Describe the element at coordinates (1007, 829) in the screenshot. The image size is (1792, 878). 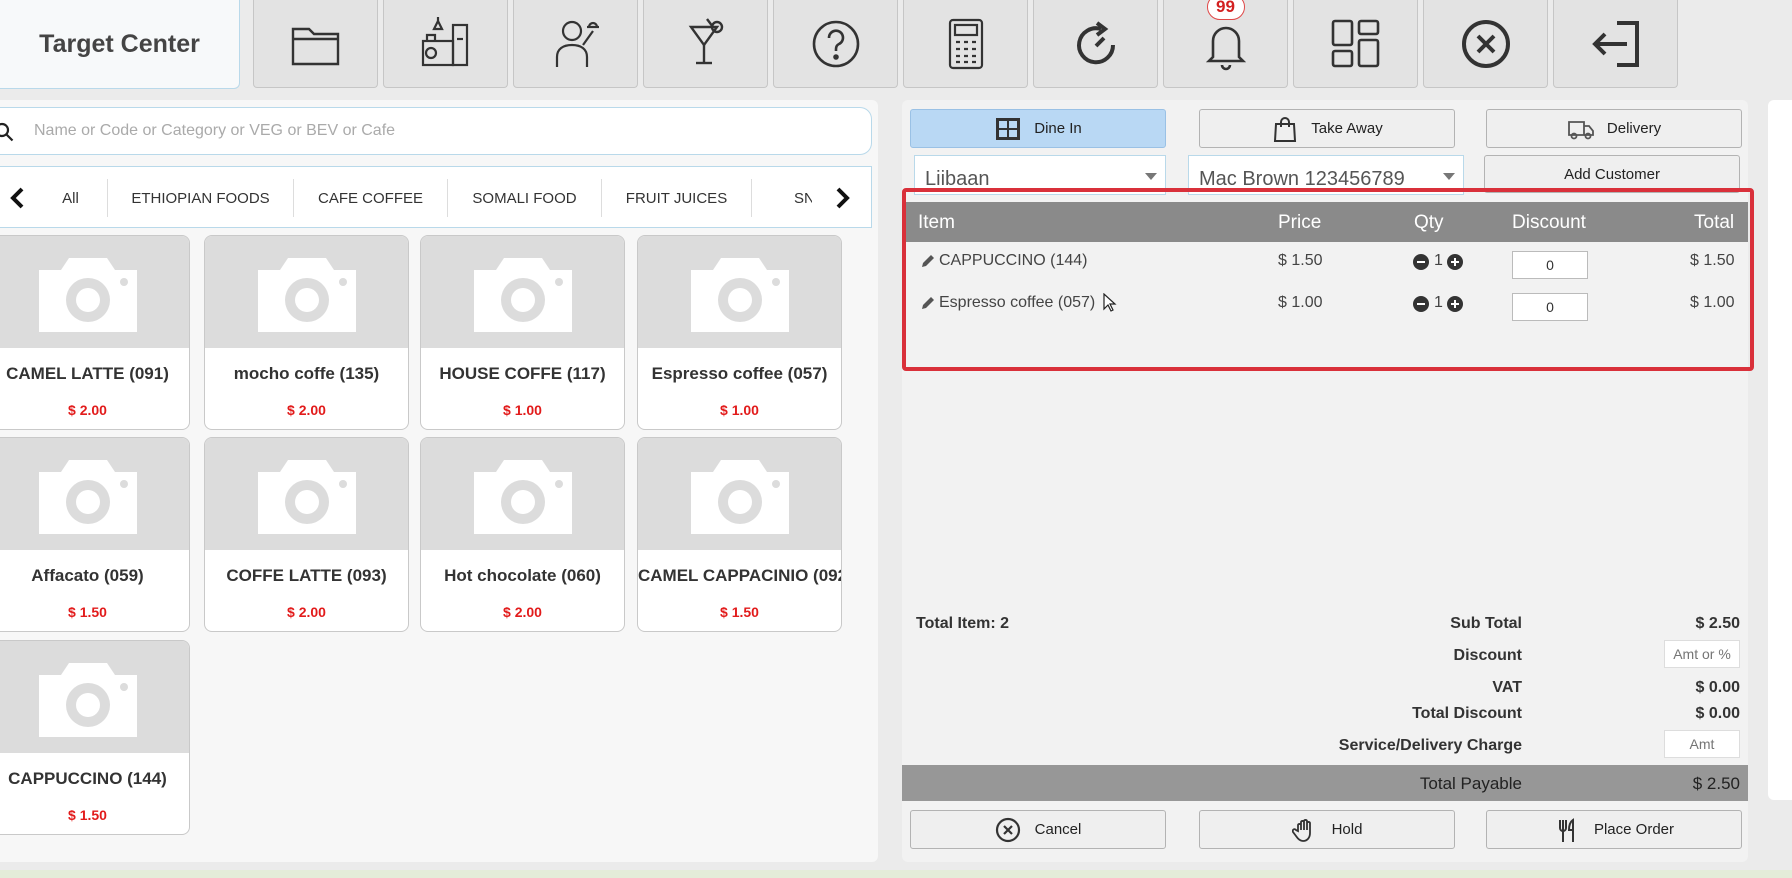
I see `cancel-icon` at that location.